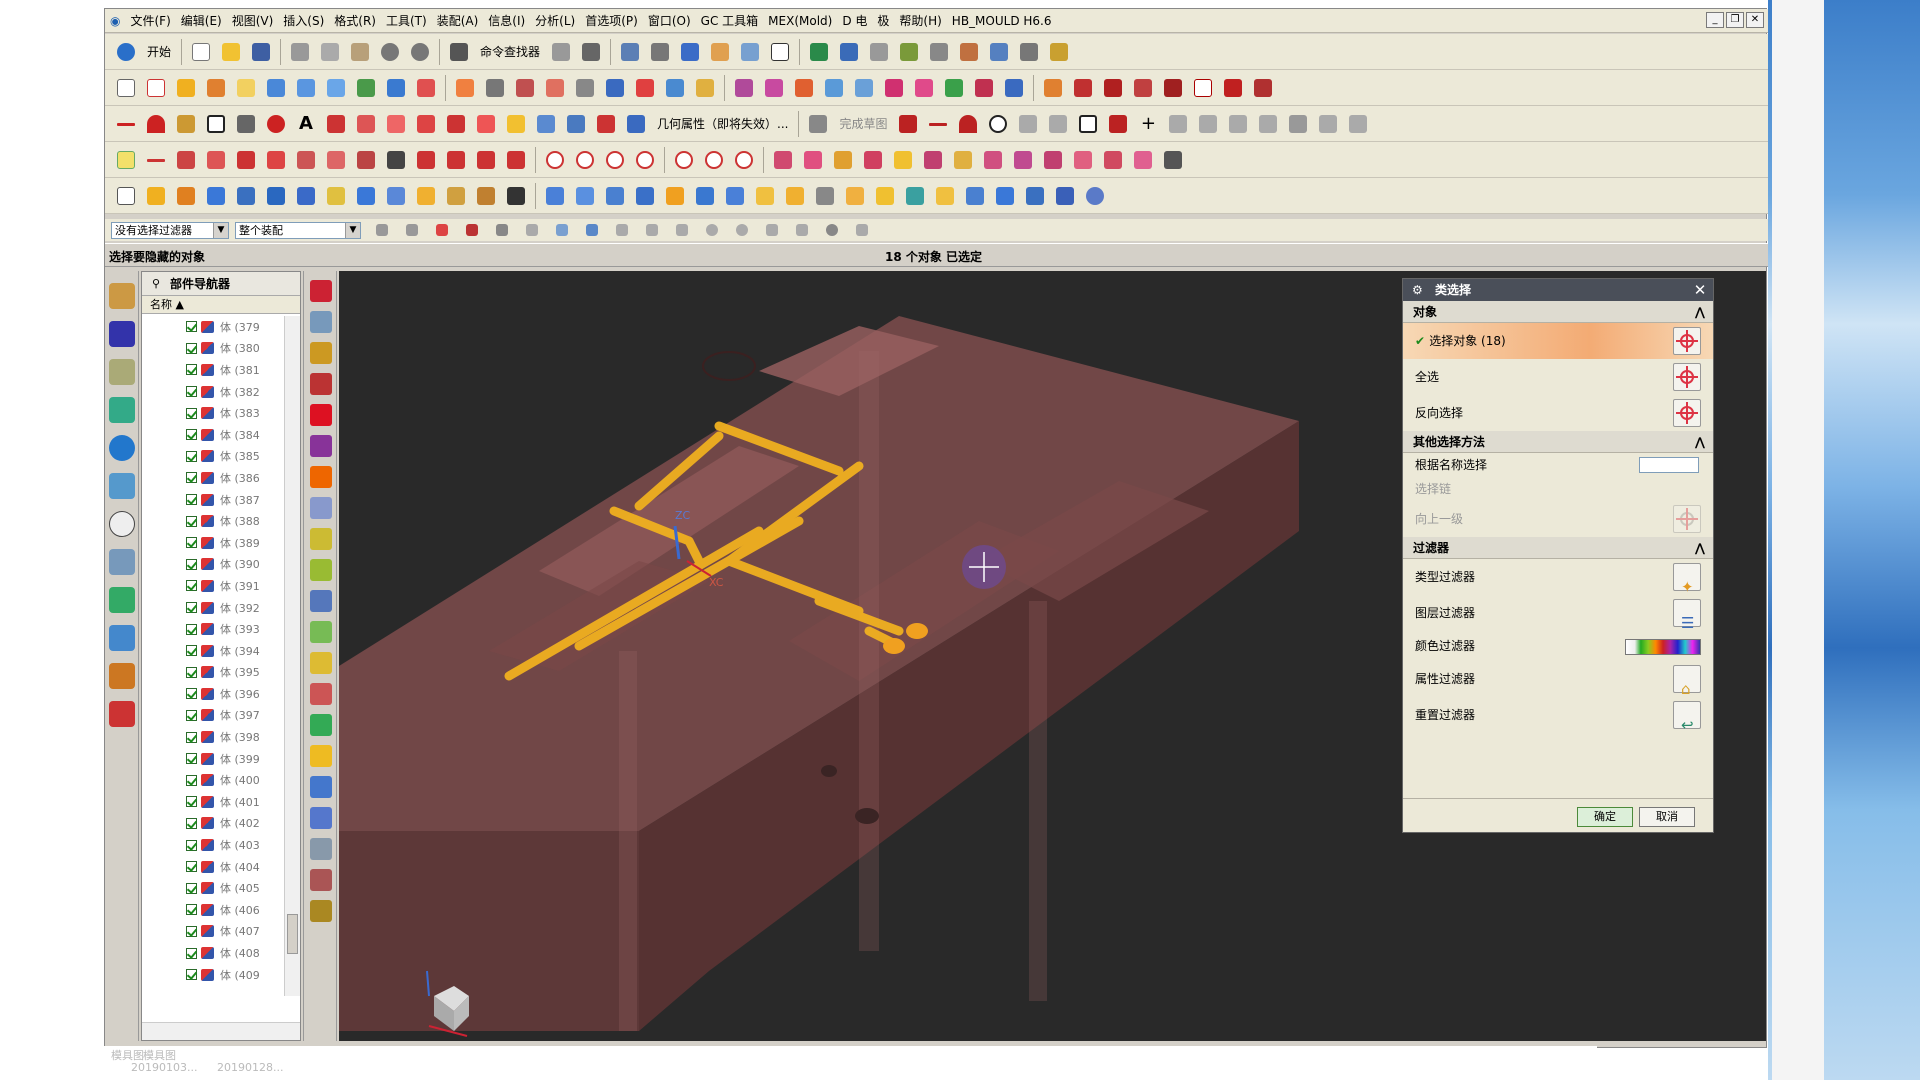 The image size is (1920, 1080). What do you see at coordinates (212, 349) in the screenshot?
I see `list-item: 体 (380` at bounding box center [212, 349].